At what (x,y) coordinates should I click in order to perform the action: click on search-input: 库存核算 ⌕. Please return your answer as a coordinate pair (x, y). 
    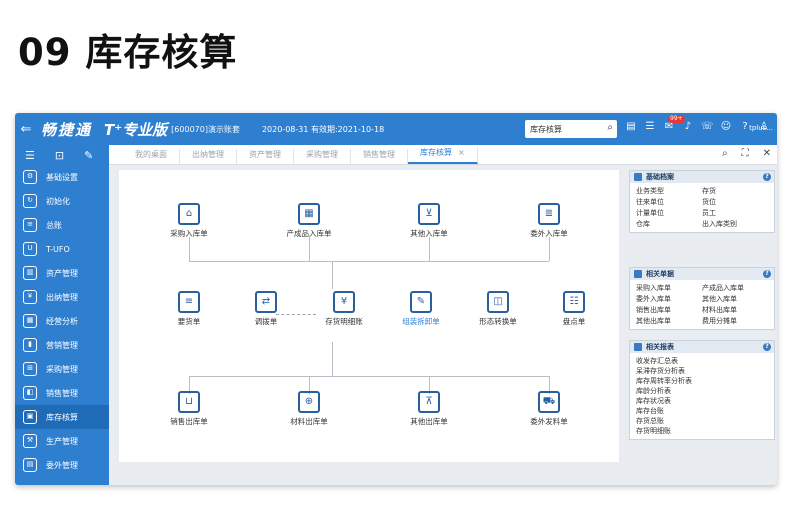
    Looking at the image, I should click on (571, 129).